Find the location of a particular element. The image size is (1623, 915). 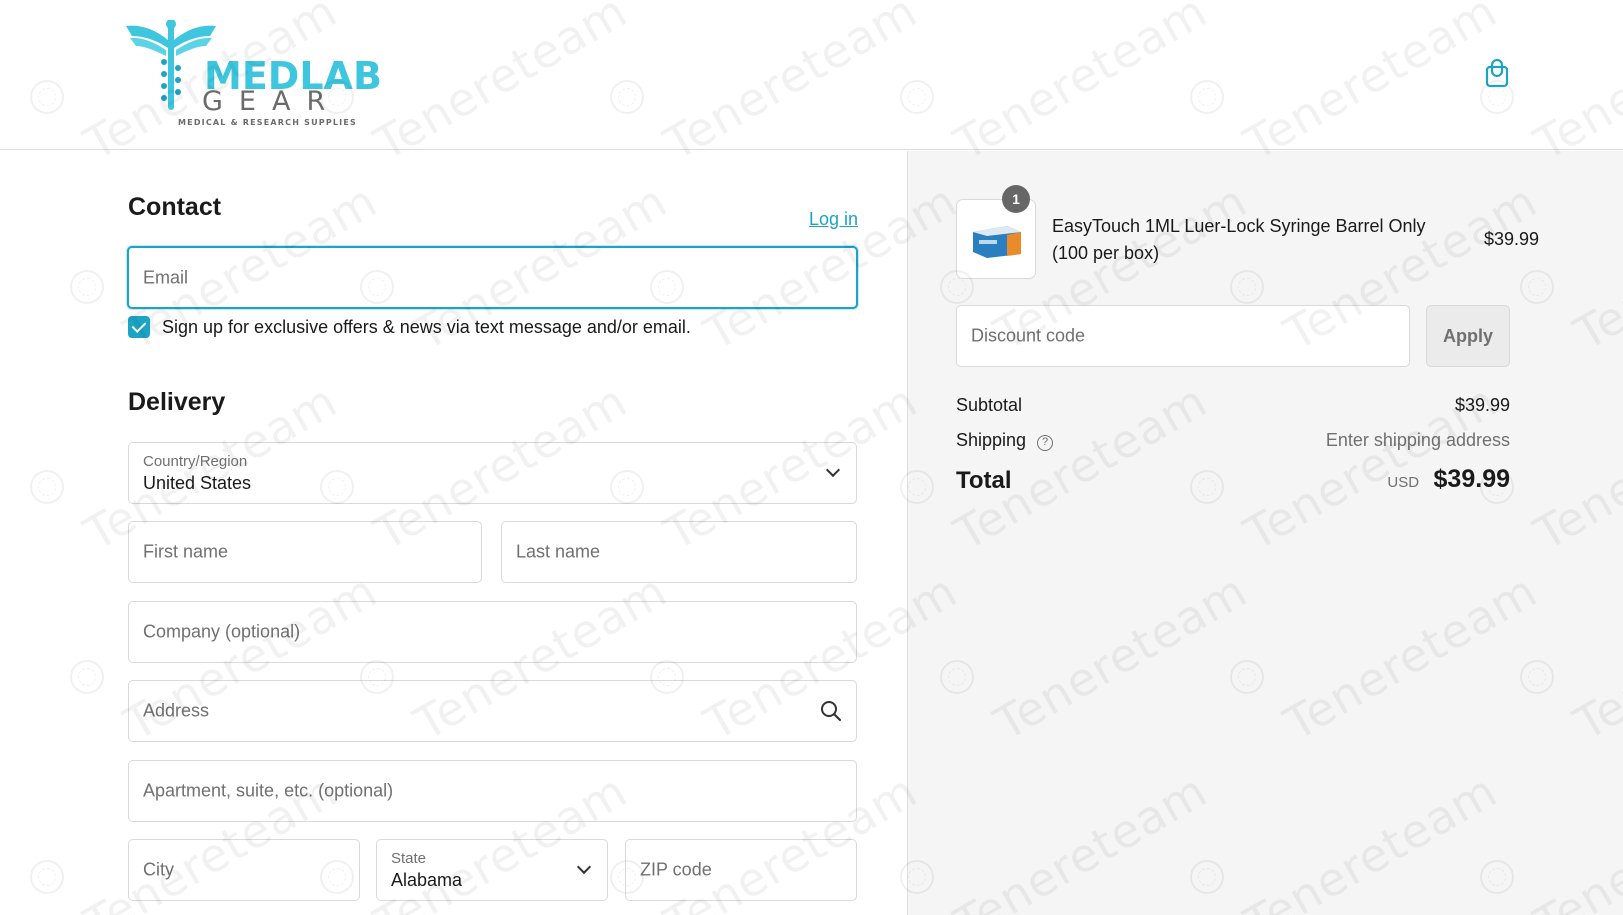

marketing-optin-checkbox is located at coordinates (139, 327).